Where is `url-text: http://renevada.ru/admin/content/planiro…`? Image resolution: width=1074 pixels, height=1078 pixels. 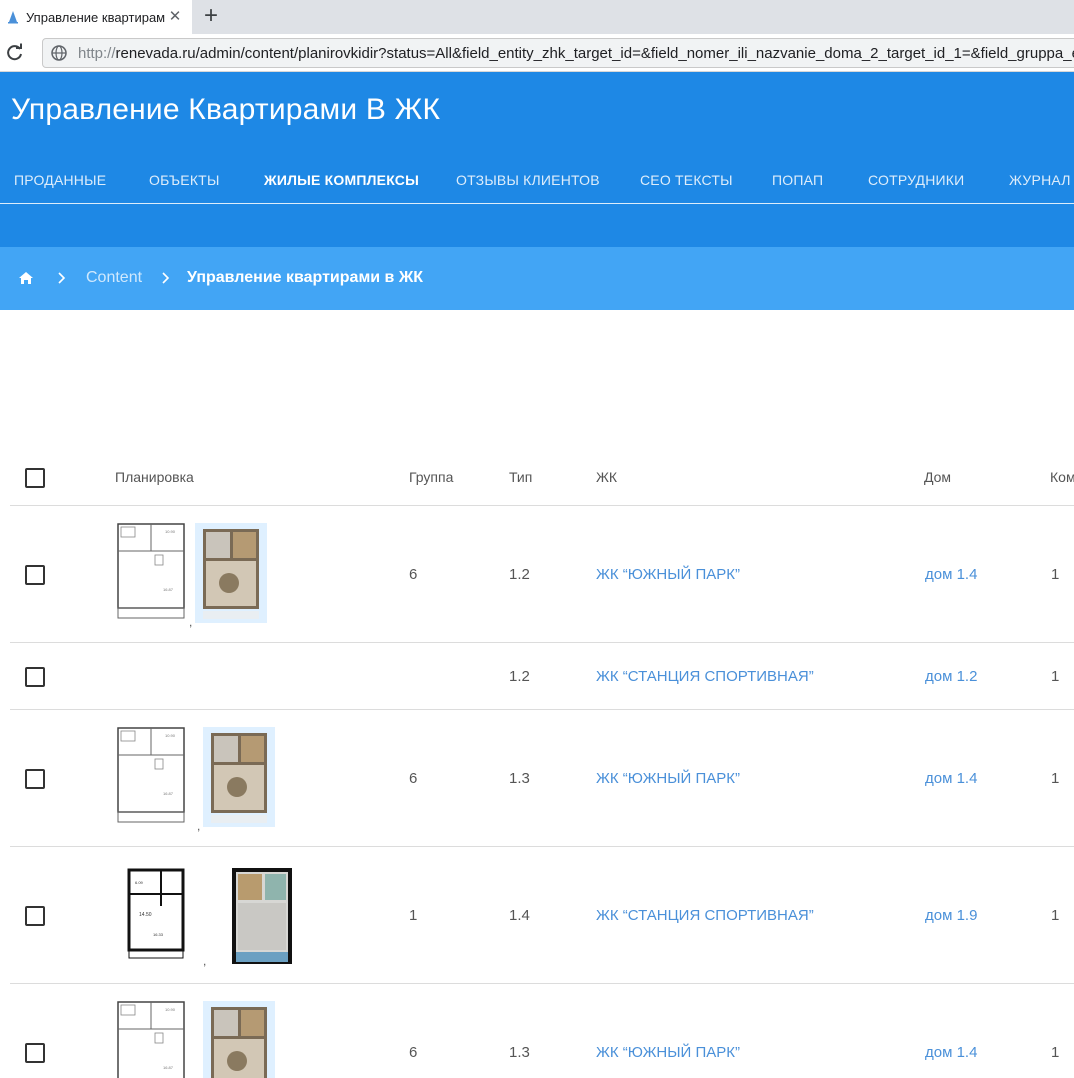 url-text: http://renevada.ru/admin/content/planiro… is located at coordinates (576, 53).